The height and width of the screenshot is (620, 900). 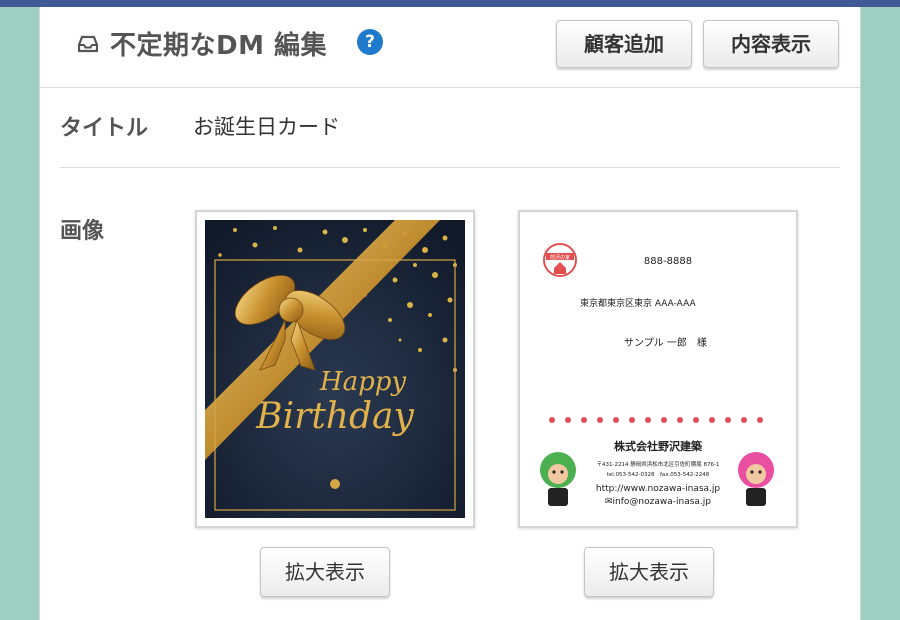 What do you see at coordinates (88, 44) in the screenshot?
I see `inbox-icon` at bounding box center [88, 44].